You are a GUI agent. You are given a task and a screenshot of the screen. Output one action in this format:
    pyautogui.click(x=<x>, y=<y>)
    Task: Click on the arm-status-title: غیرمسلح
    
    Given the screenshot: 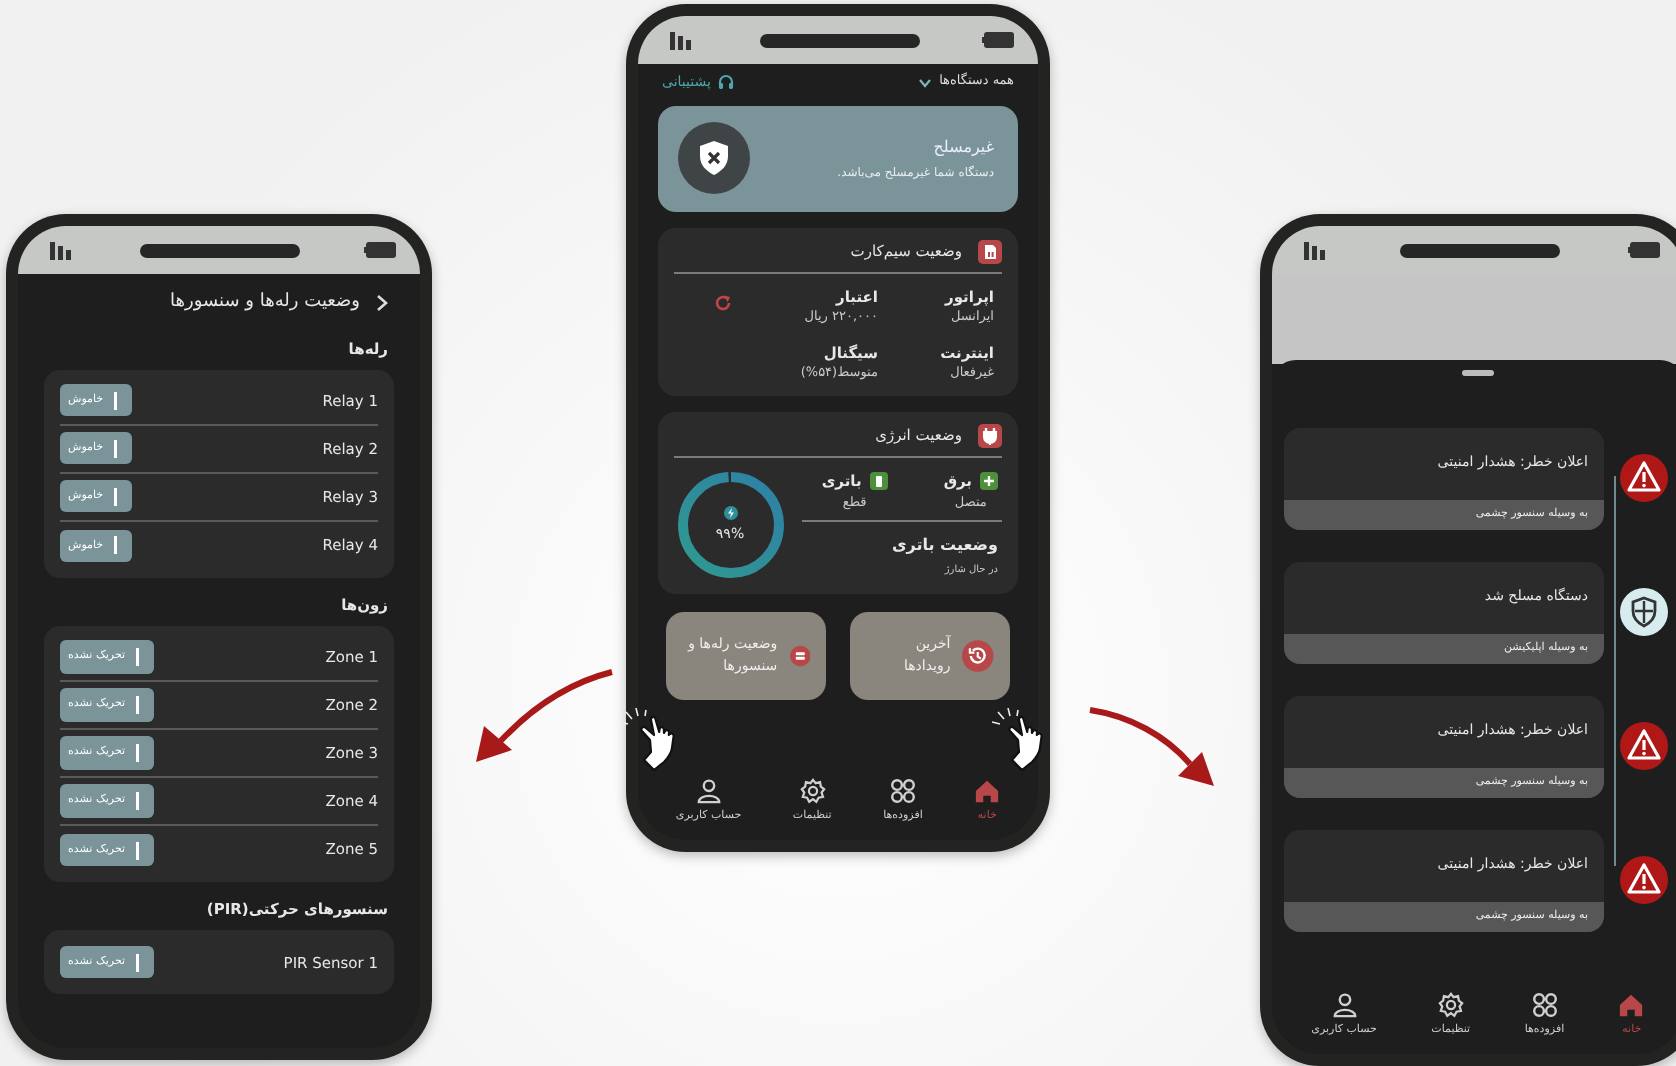 What is the action you would take?
    pyautogui.click(x=962, y=147)
    